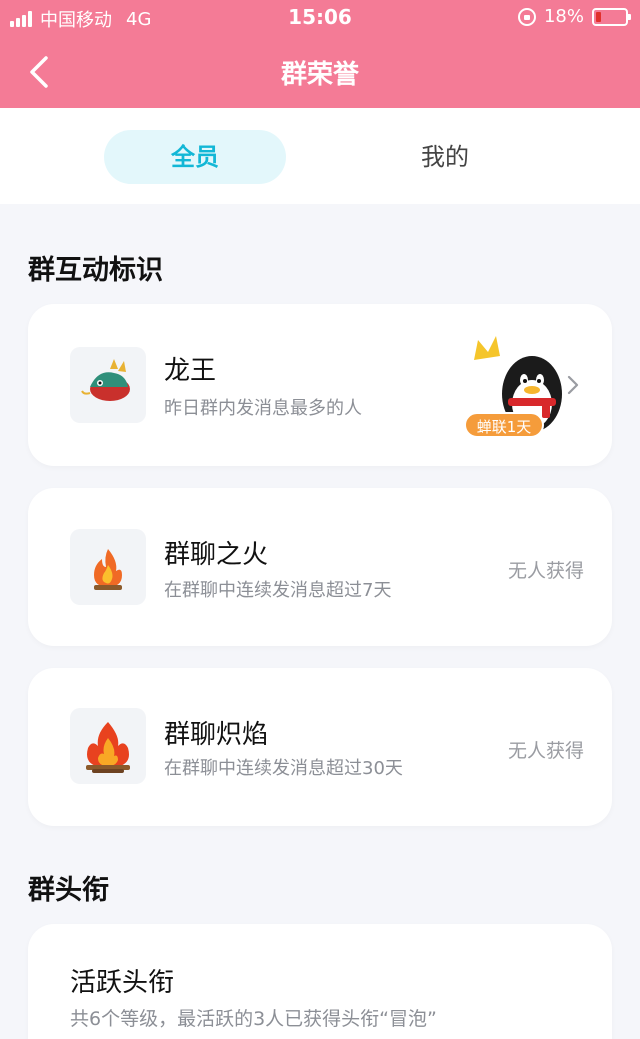 The width and height of the screenshot is (640, 1039). Describe the element at coordinates (611, 16) in the screenshot. I see `battery-icon` at that location.